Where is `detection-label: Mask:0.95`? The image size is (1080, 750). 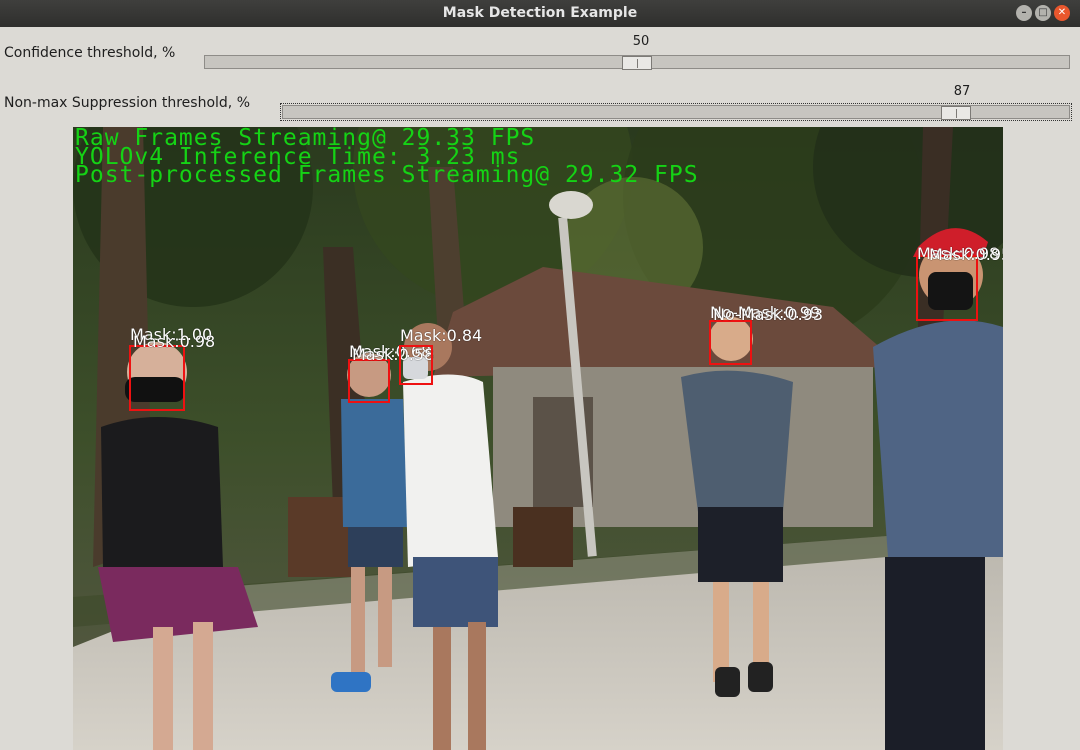 detection-label: Mask:0.95 is located at coordinates (966, 254).